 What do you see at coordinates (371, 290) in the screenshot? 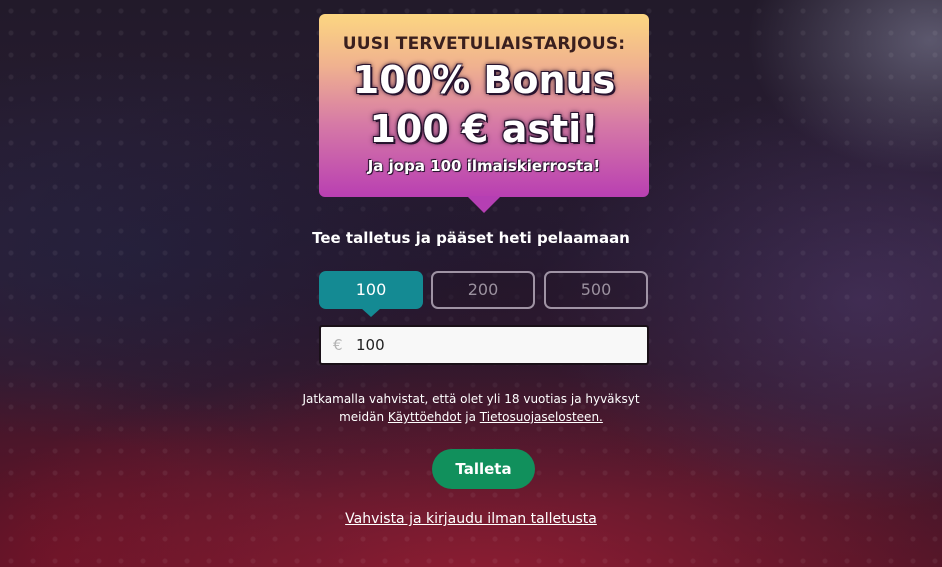
I see `amount-option-100: 100` at bounding box center [371, 290].